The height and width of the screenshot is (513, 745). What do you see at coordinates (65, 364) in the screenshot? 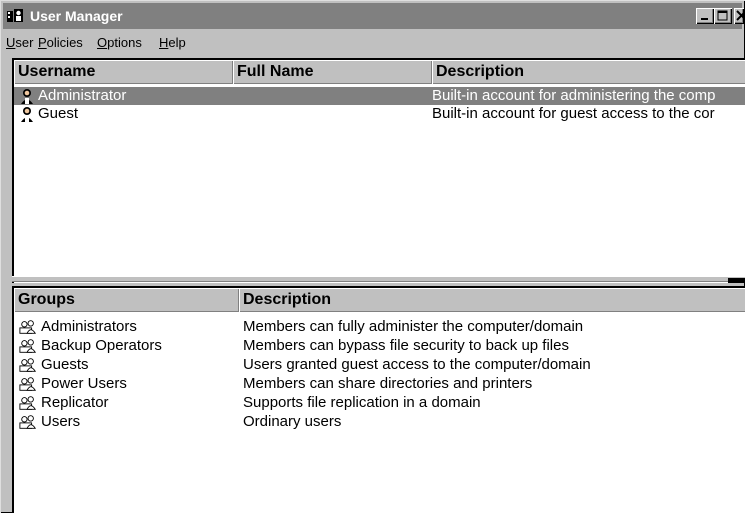
I see `group-name-cell: Guests` at bounding box center [65, 364].